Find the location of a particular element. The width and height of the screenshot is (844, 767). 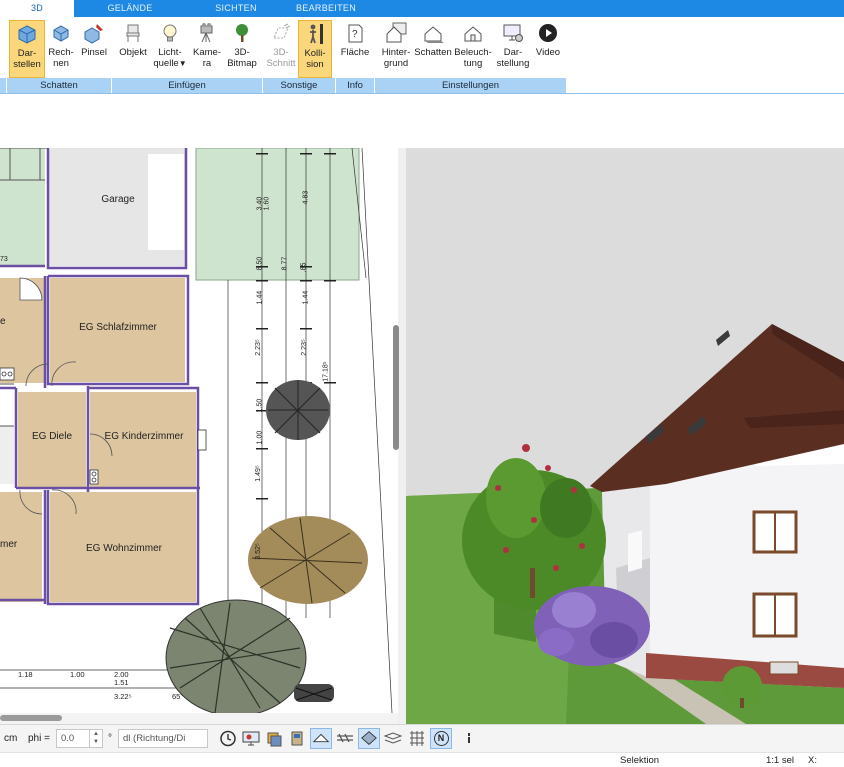

grid-icon is located at coordinates (417, 738).